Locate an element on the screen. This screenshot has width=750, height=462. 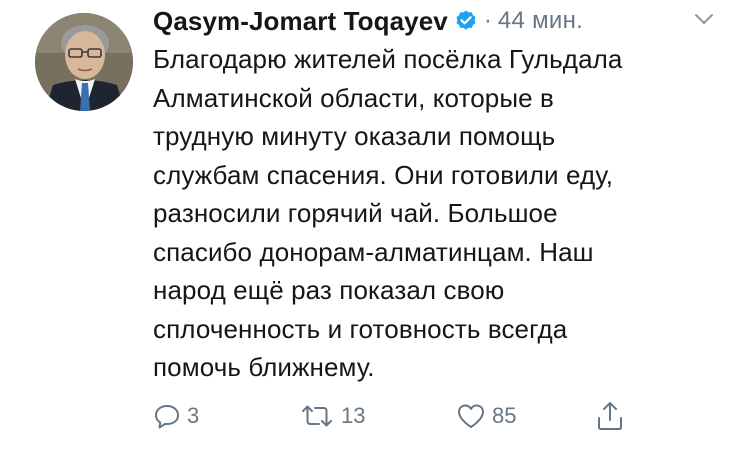
share-icon is located at coordinates (610, 416).